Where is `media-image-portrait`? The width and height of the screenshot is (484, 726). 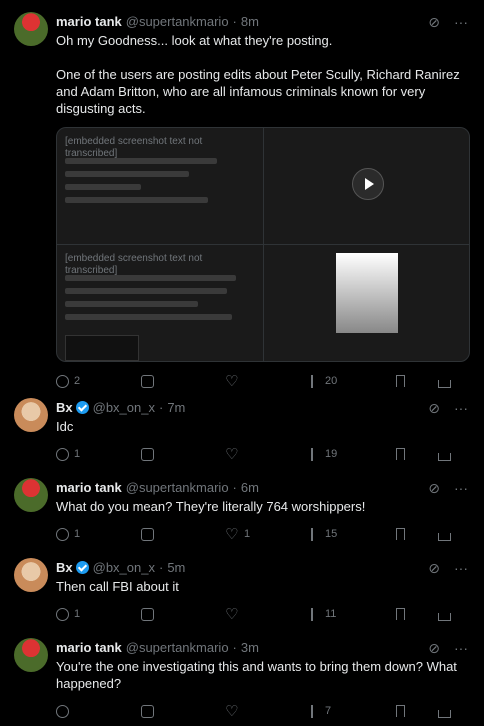 media-image-portrait is located at coordinates (366, 303).